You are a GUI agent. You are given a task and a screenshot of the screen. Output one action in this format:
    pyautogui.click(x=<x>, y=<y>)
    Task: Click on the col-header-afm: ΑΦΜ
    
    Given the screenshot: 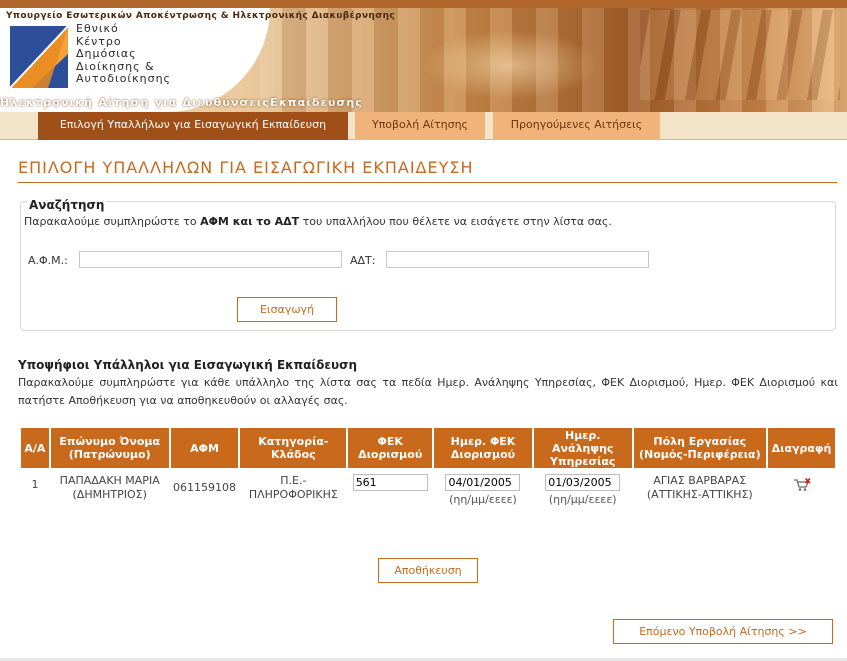 What is the action you would take?
    pyautogui.click(x=204, y=448)
    